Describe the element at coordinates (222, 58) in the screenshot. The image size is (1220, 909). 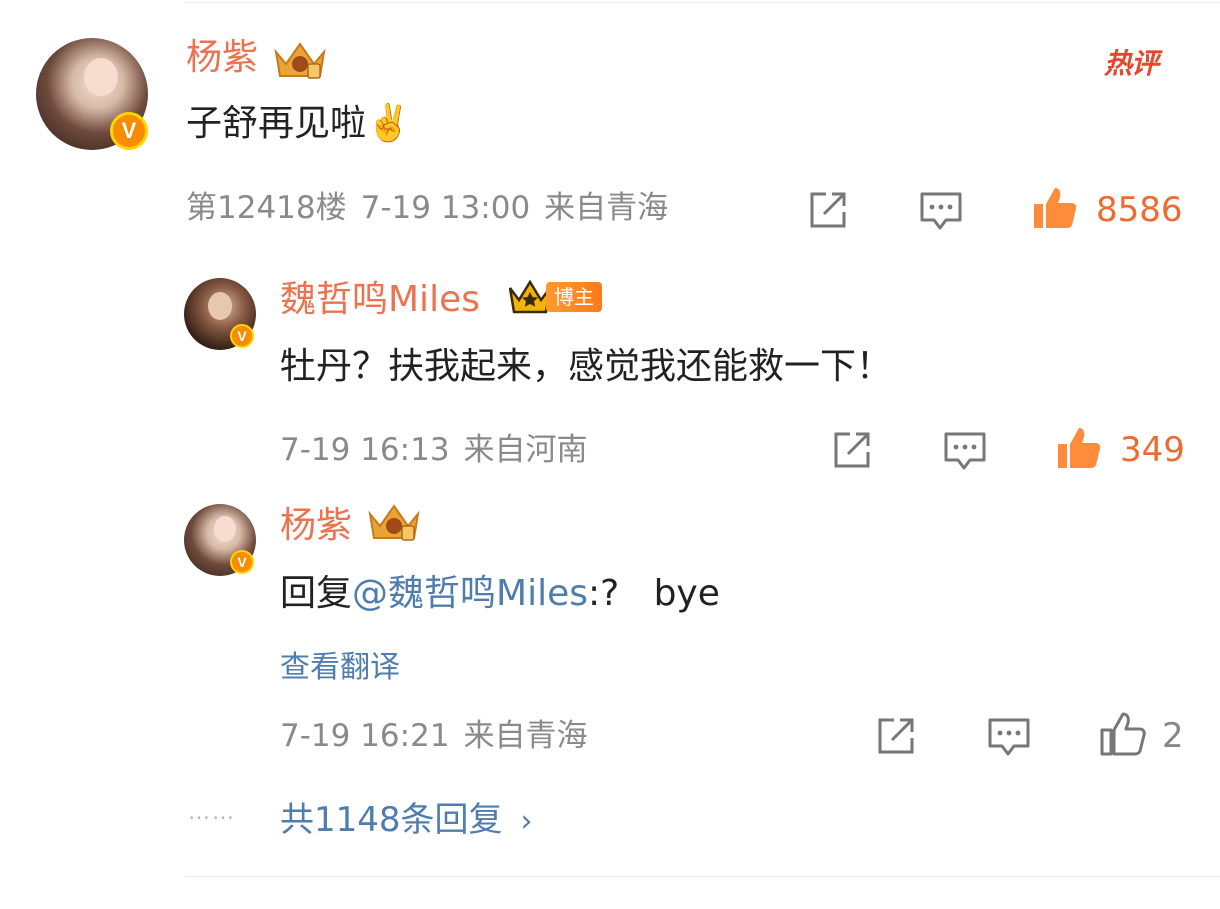
I see `comment-author-name: 杨紫` at that location.